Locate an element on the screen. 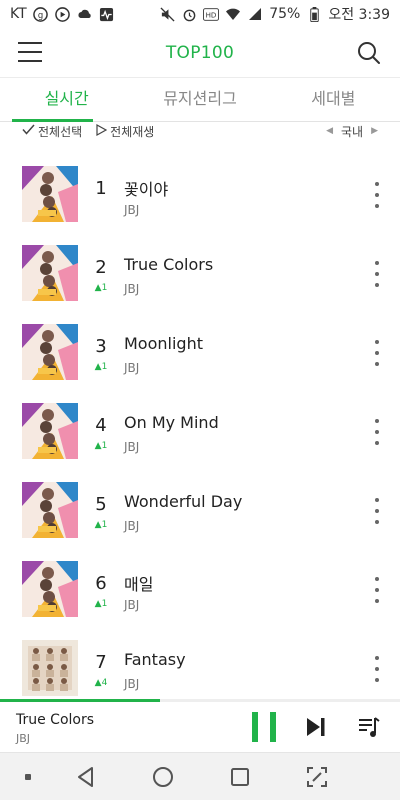 This screenshot has height=800, width=400. chart-row: 4 ▲1 On My Mind JBJ is located at coordinates (200, 424).